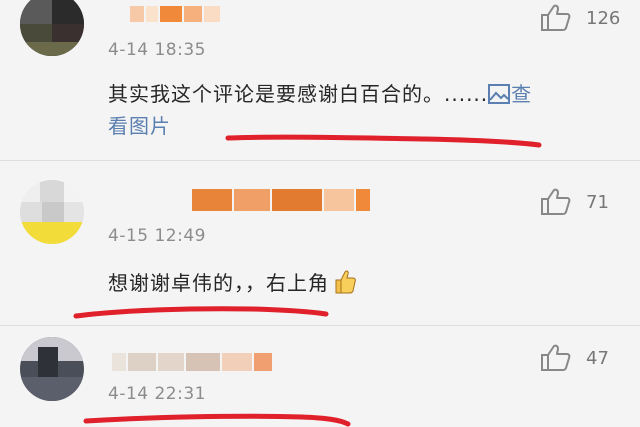 The height and width of the screenshot is (427, 640). Describe the element at coordinates (499, 94) in the screenshot. I see `image-icon` at that location.